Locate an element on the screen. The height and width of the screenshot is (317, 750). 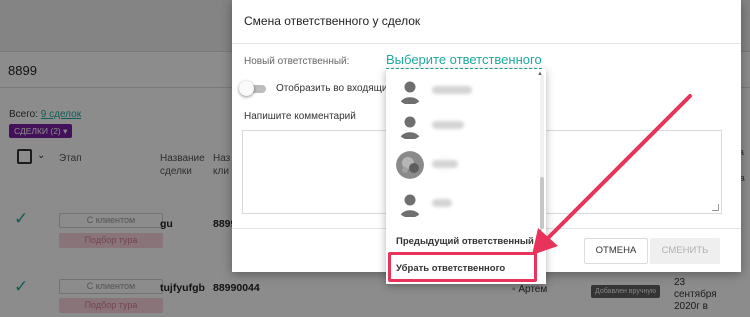
highlight-box is located at coordinates (462, 267).